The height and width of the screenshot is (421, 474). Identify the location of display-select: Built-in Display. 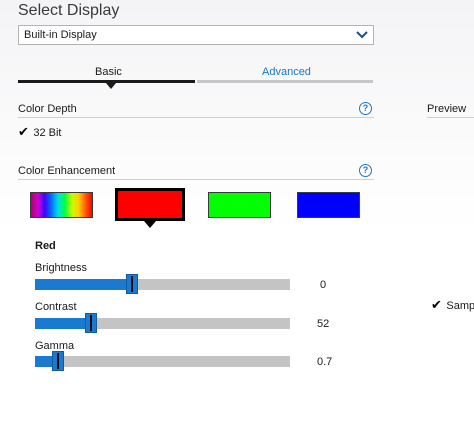
(196, 35).